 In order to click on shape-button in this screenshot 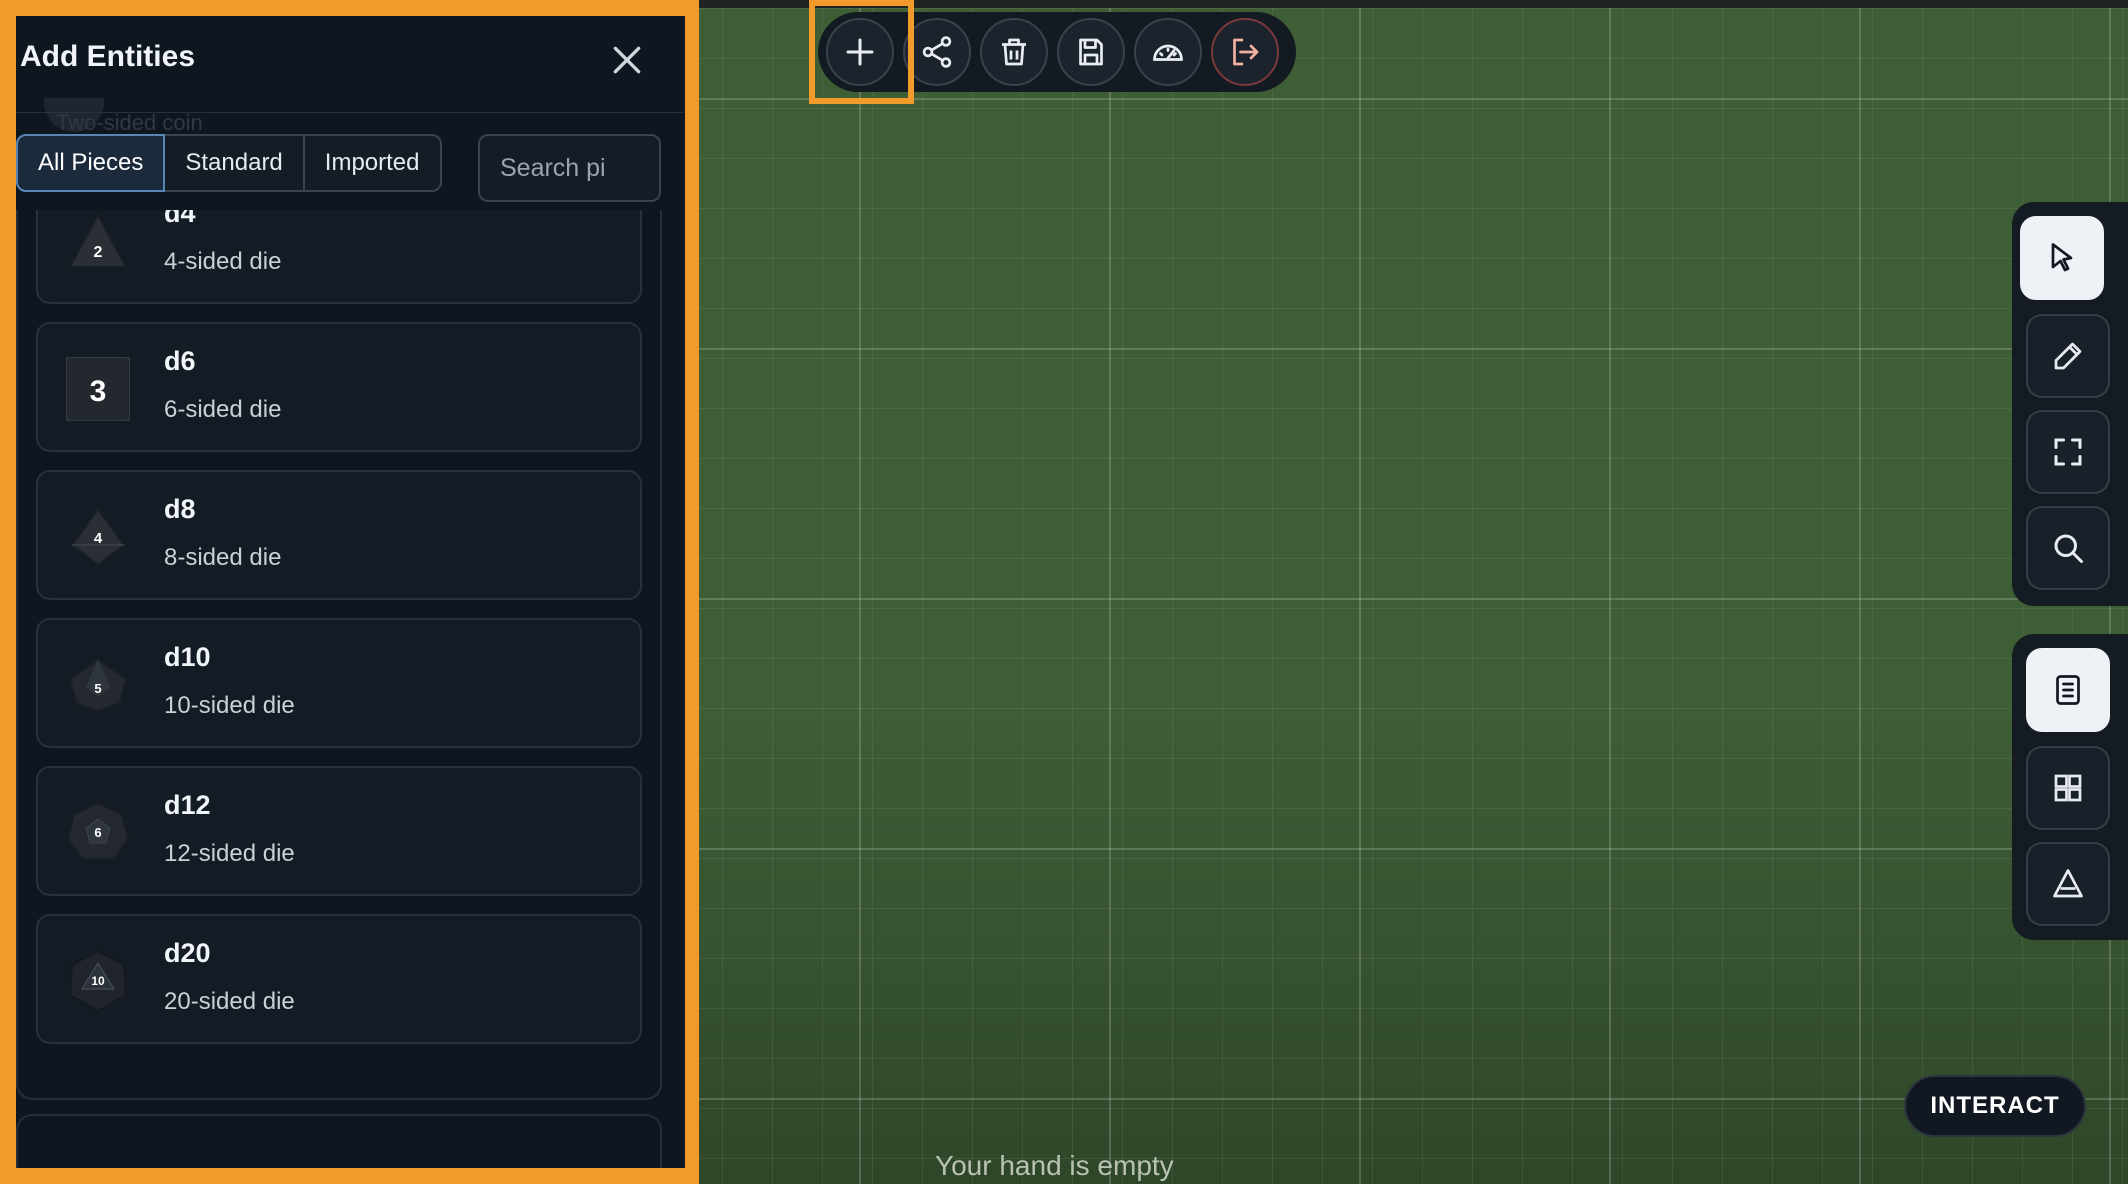, I will do `click(2068, 884)`.